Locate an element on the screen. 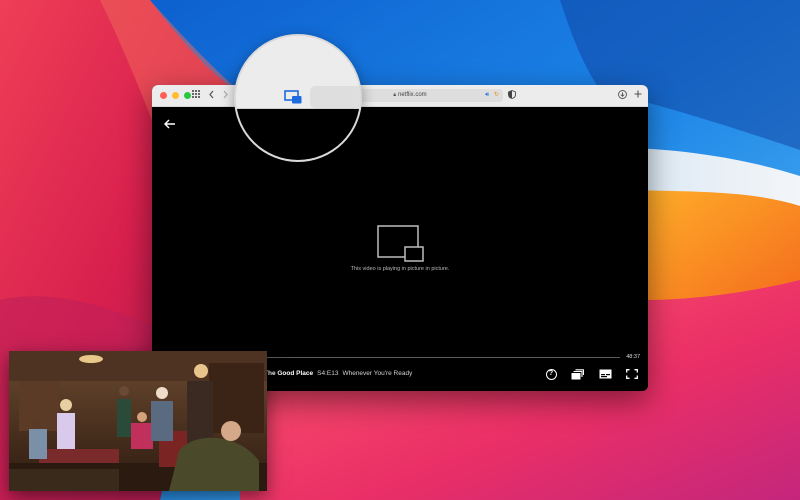 The image size is (800, 500). help-icon: ? is located at coordinates (551, 374).